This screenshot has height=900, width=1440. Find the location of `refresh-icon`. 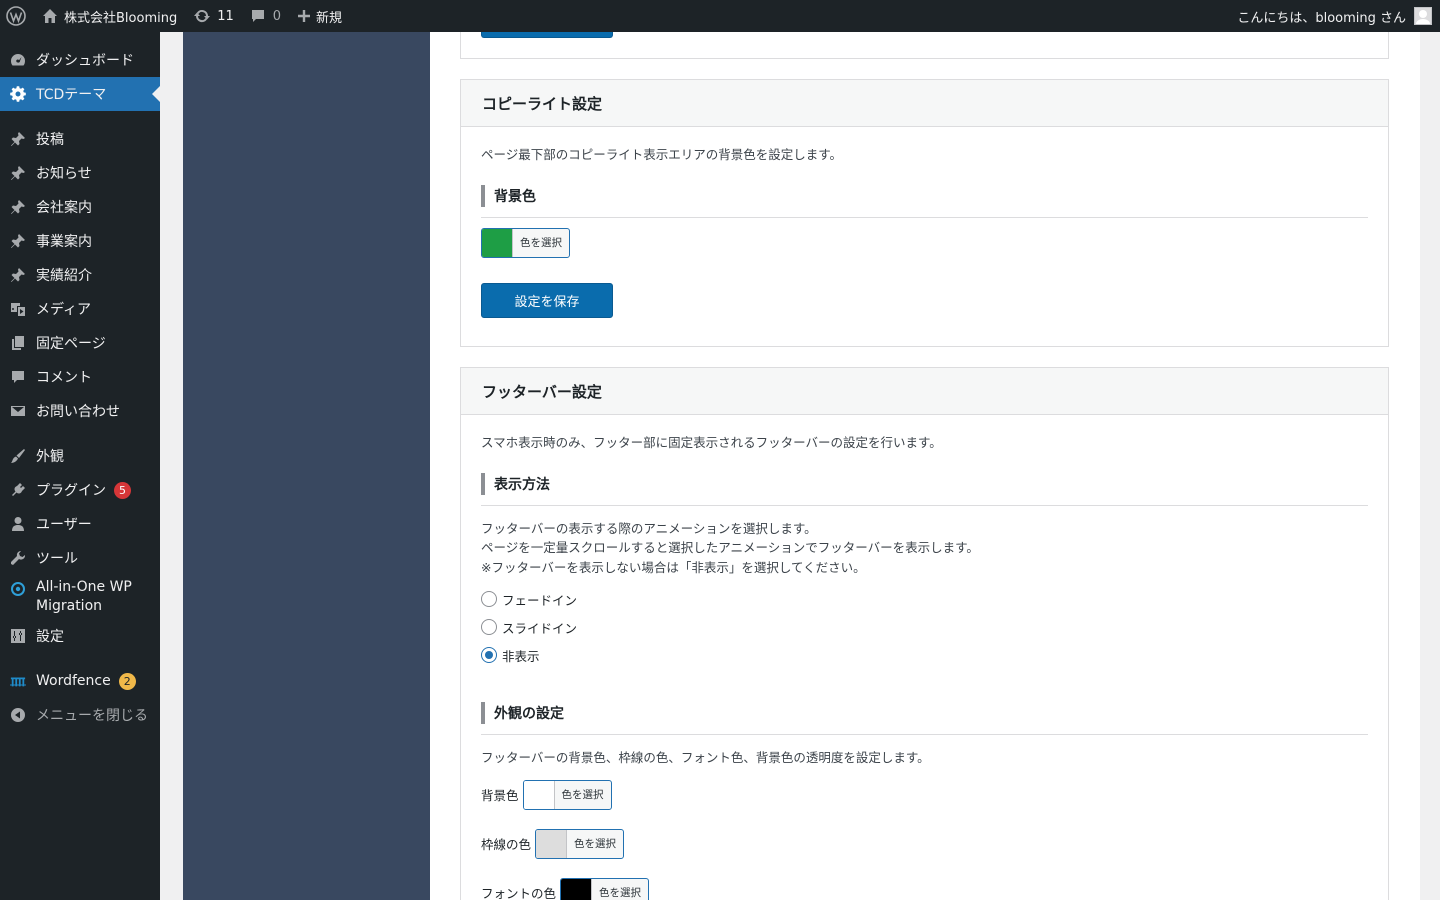

refresh-icon is located at coordinates (202, 16).